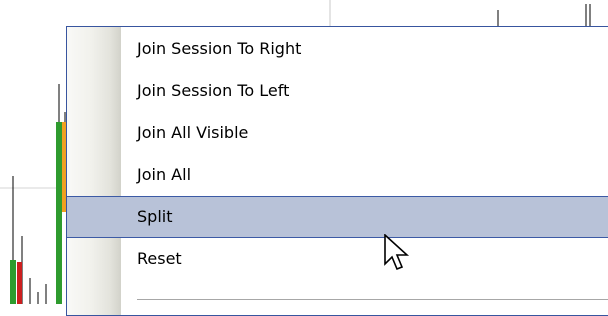 The height and width of the screenshot is (316, 608). Describe the element at coordinates (19, 283) in the screenshot. I see `candle-body-red` at that location.